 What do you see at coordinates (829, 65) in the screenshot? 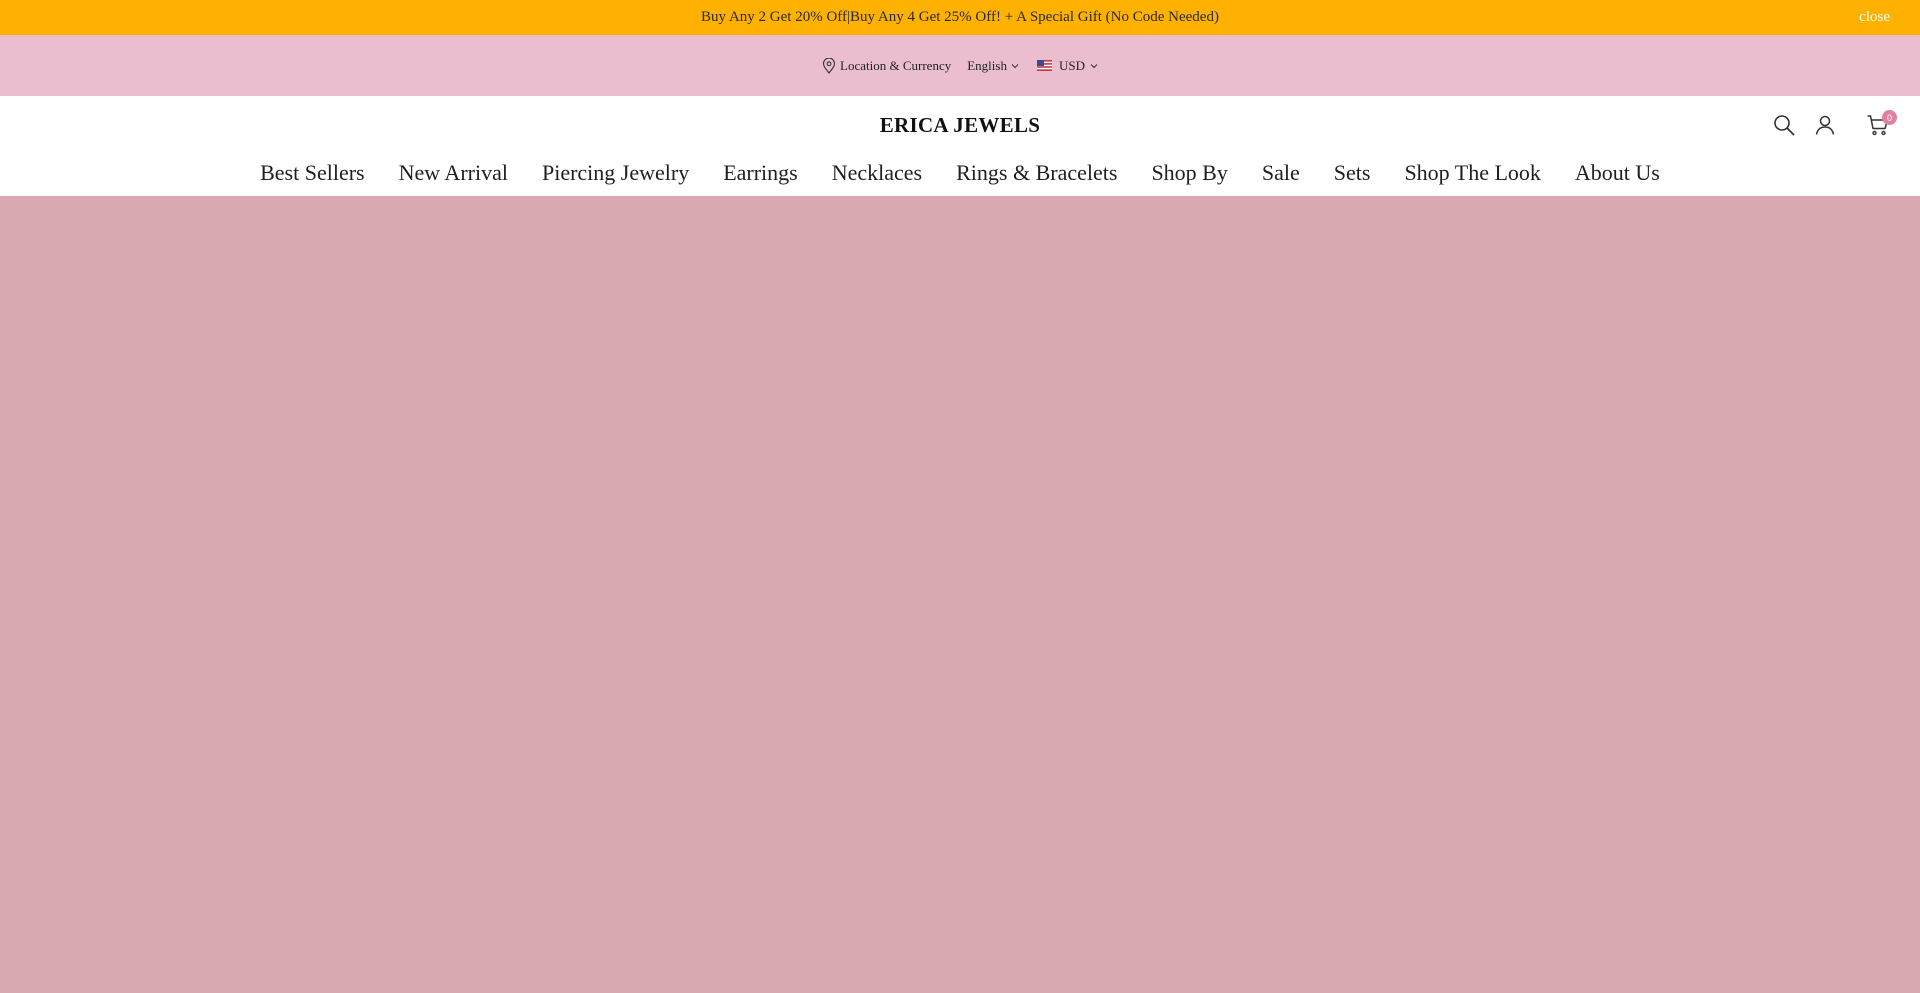
I see `map-pin-icon` at bounding box center [829, 65].